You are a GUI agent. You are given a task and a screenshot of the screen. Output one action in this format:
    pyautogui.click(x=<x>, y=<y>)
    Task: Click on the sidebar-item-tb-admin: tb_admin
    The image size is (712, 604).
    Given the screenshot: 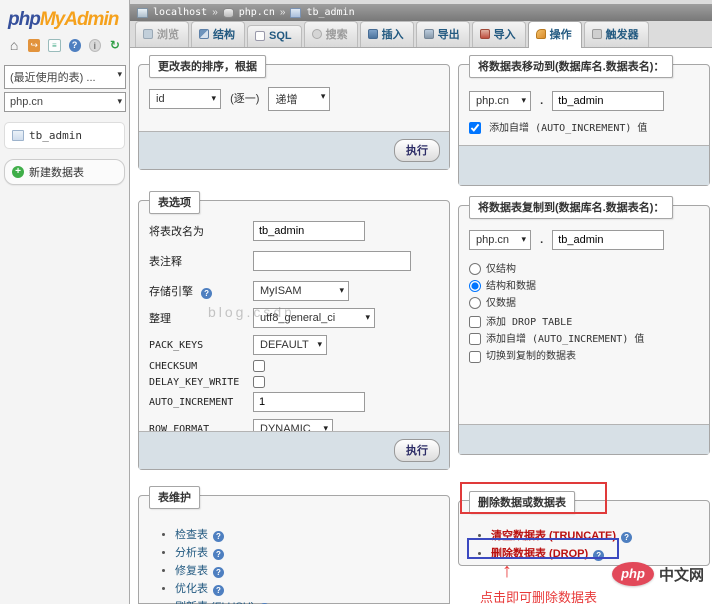 What is the action you would take?
    pyautogui.click(x=64, y=135)
    